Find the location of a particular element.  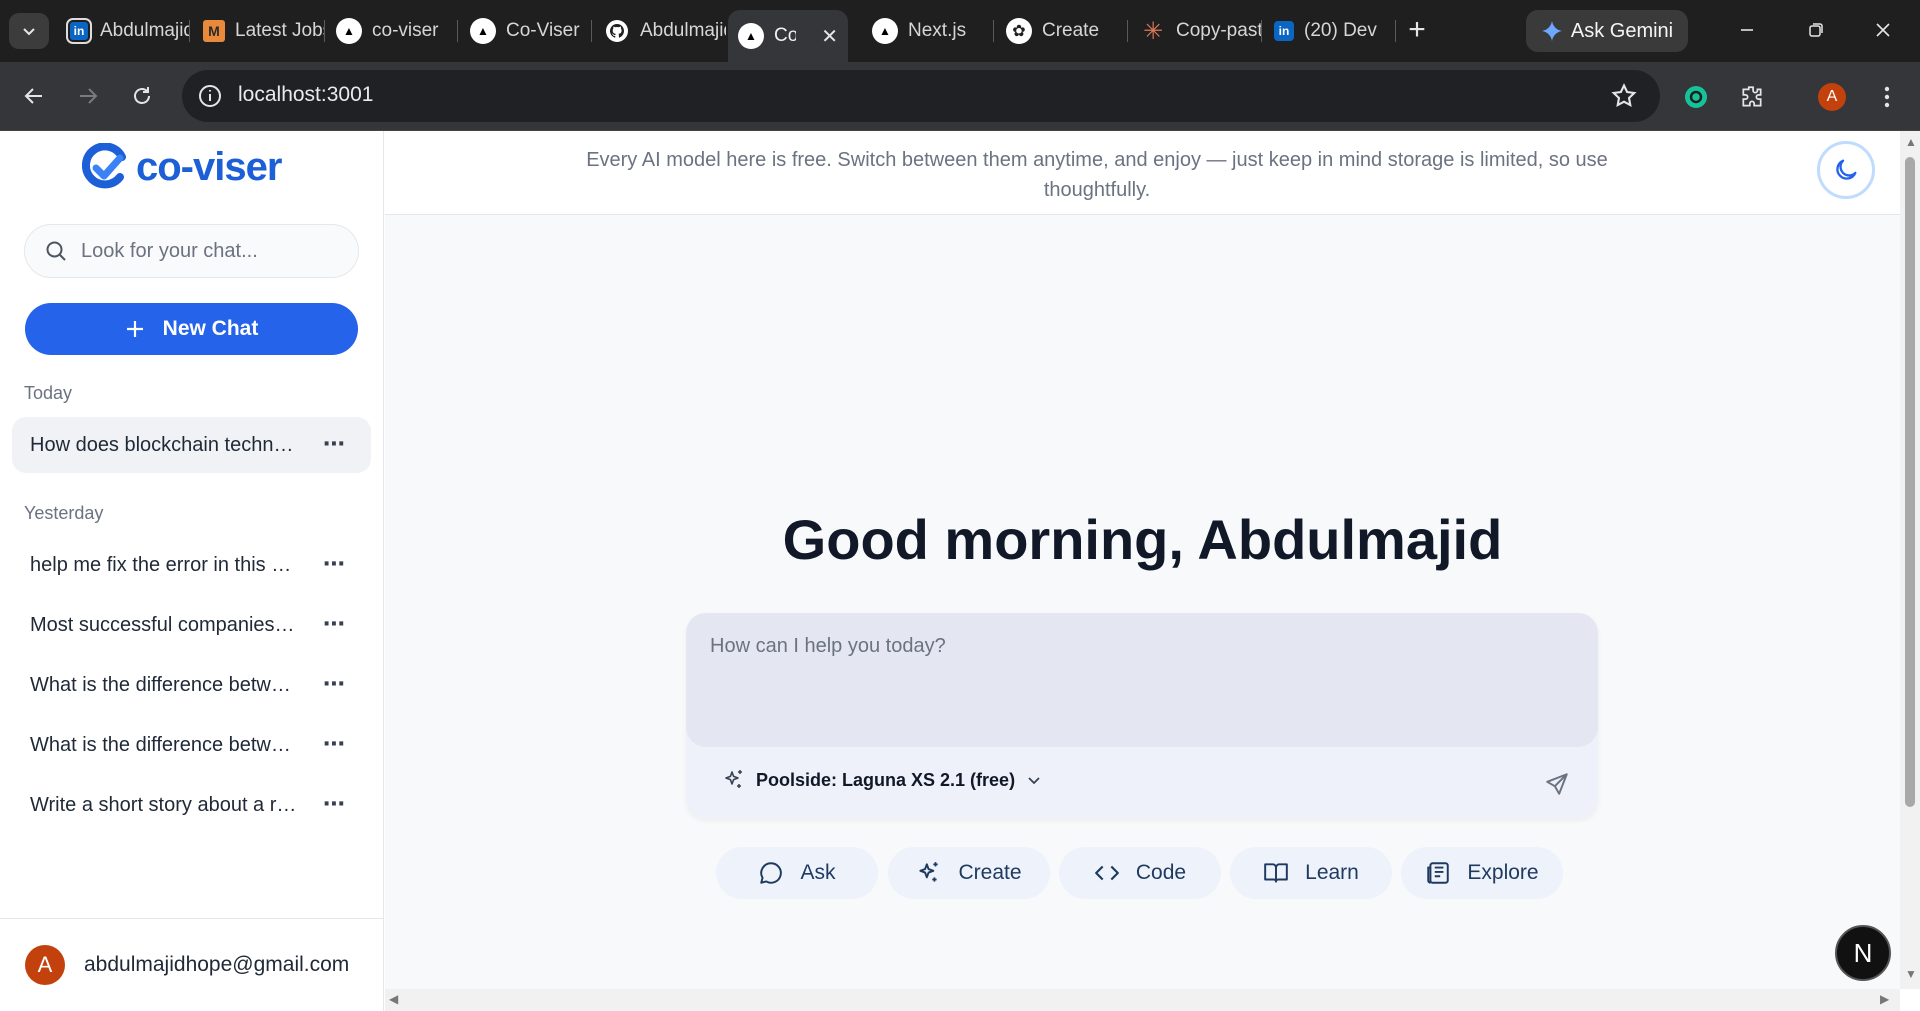

action-create-button: Create is located at coordinates (969, 873).